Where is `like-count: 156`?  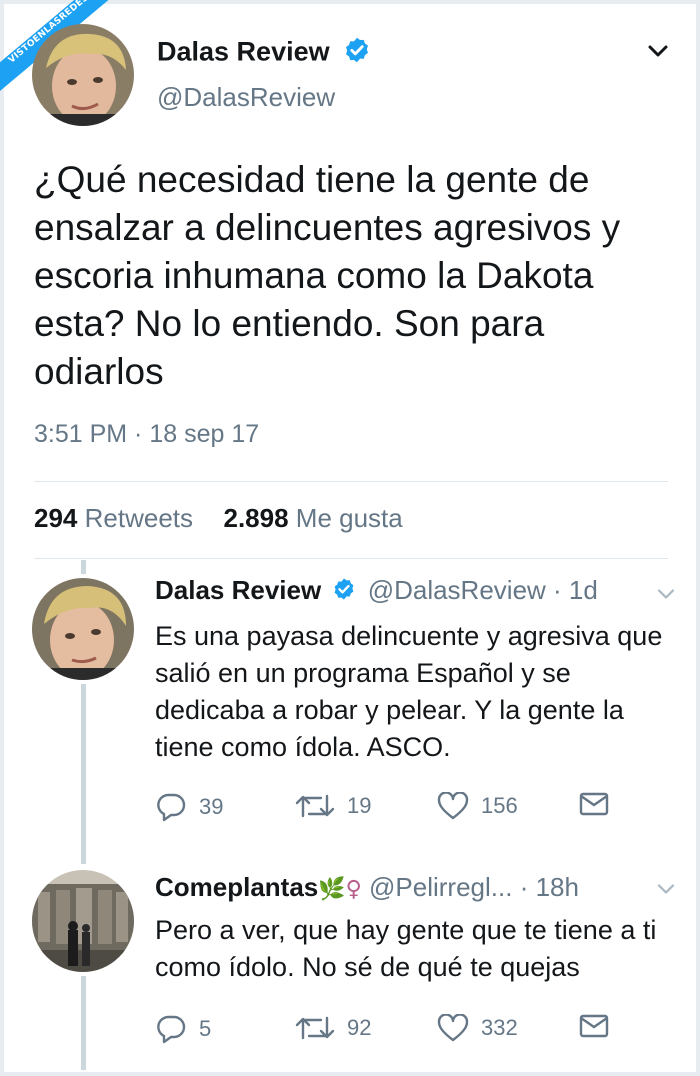 like-count: 156 is located at coordinates (499, 805).